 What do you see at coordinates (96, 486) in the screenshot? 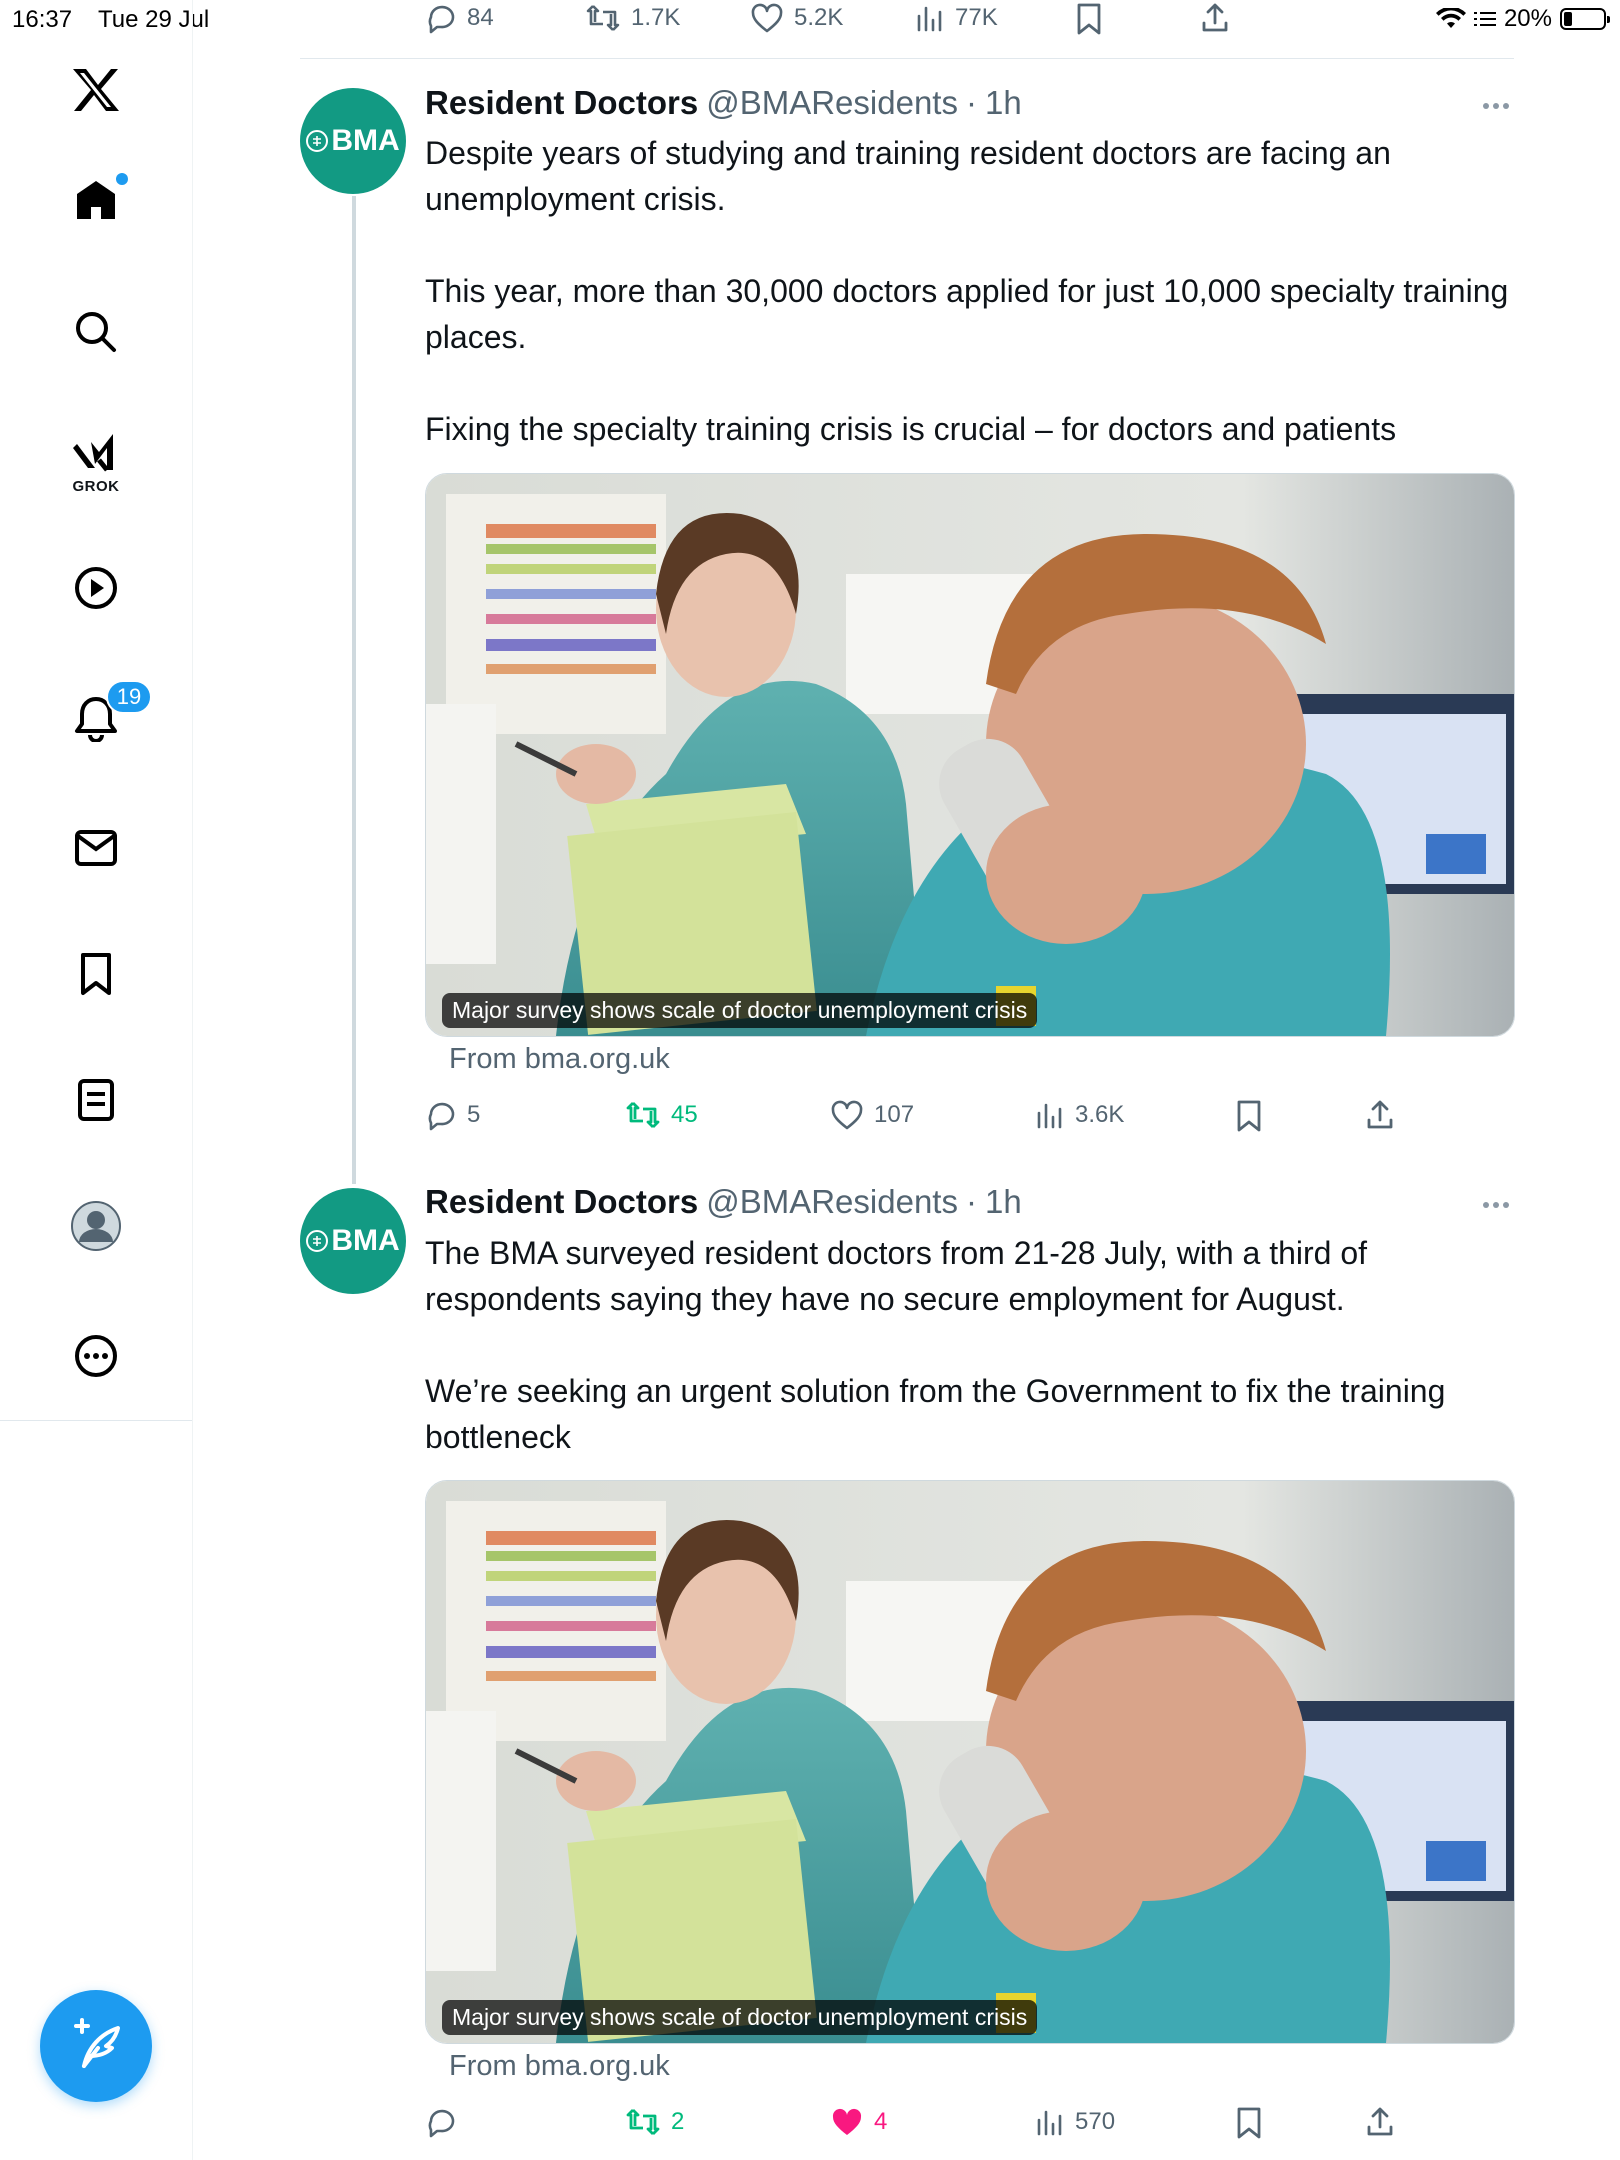
I see `grok-label: GROK` at bounding box center [96, 486].